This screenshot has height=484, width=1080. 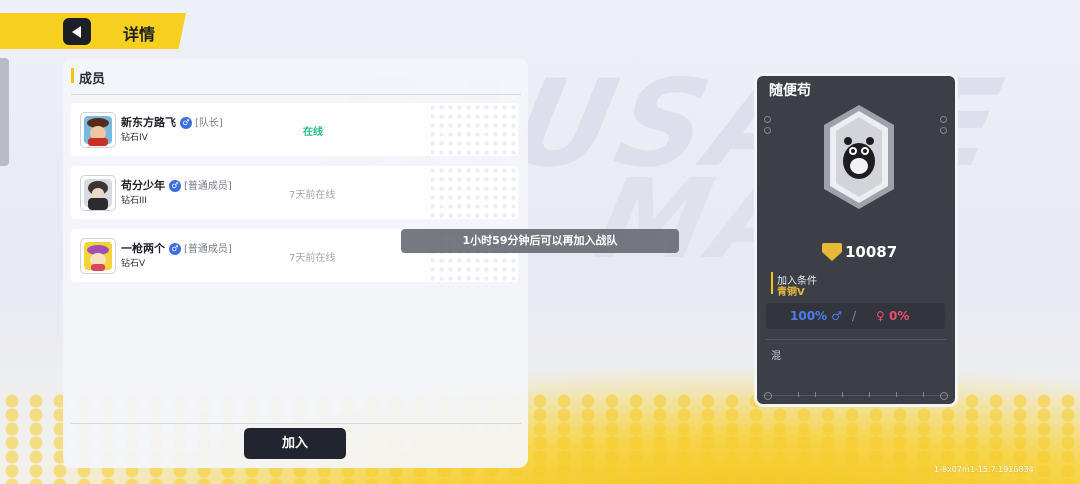 I want to click on member-status: 在线, so click(x=313, y=132).